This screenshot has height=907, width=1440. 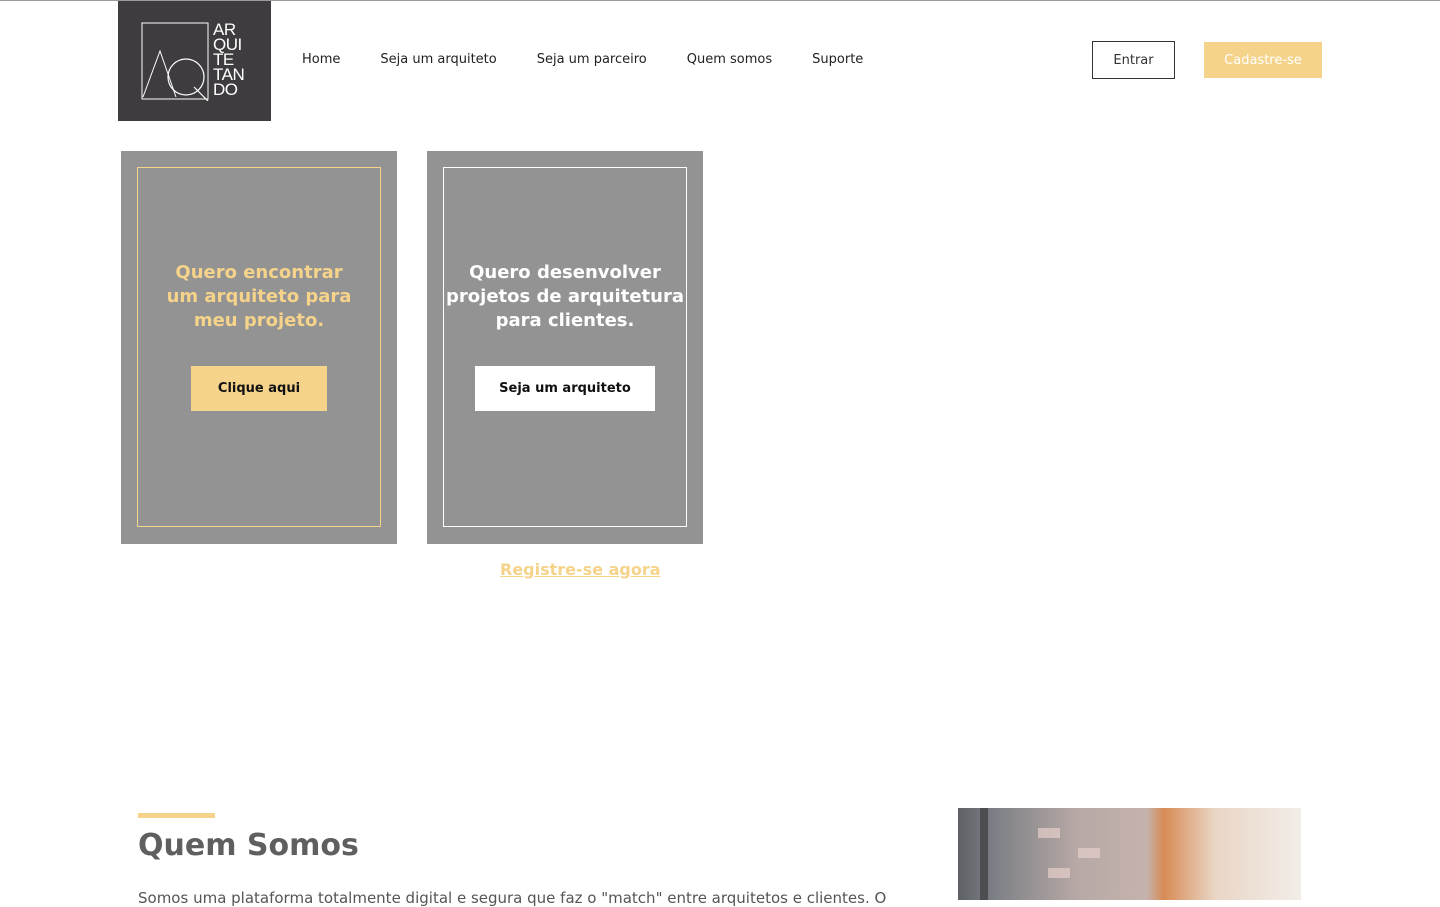 I want to click on logo-wordmark: AR QUI TE TAN DO, so click(x=229, y=59).